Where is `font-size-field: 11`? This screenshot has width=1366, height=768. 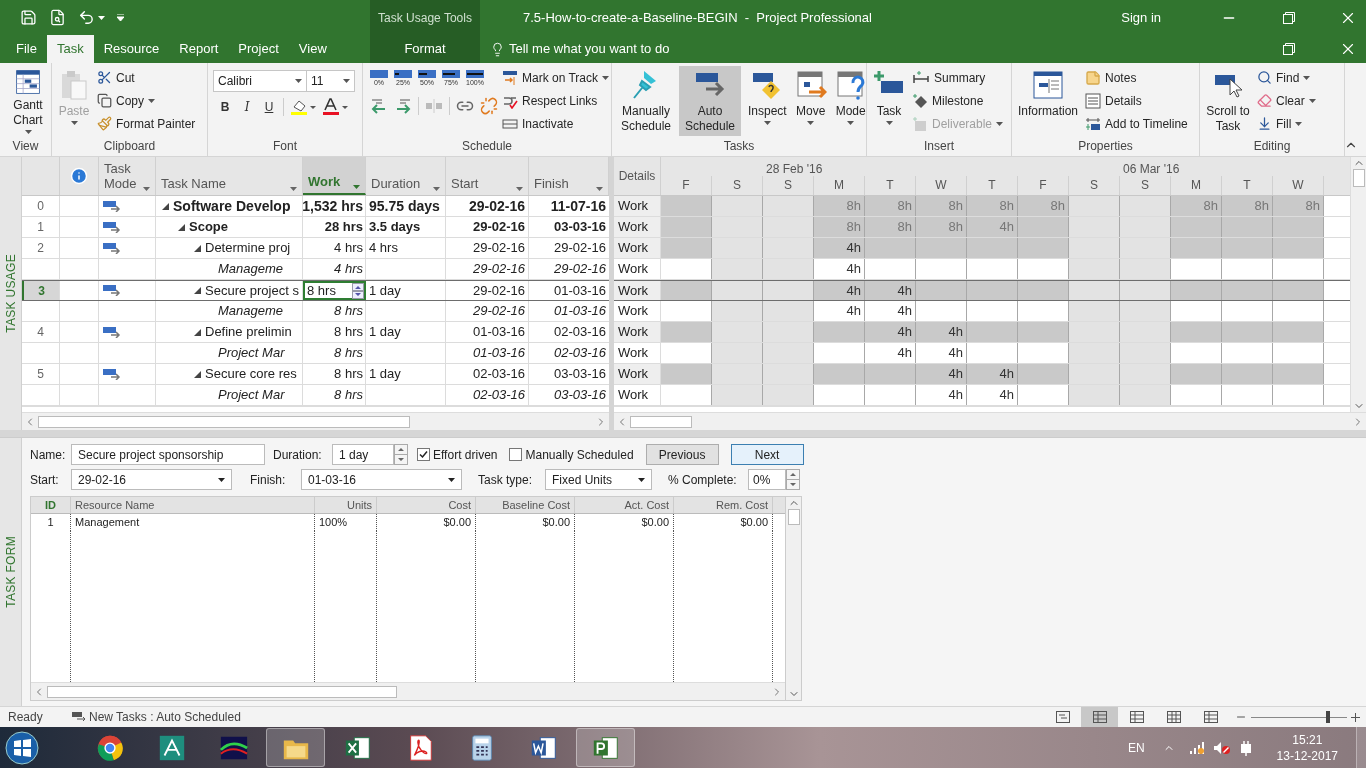
font-size-field: 11 is located at coordinates (331, 81).